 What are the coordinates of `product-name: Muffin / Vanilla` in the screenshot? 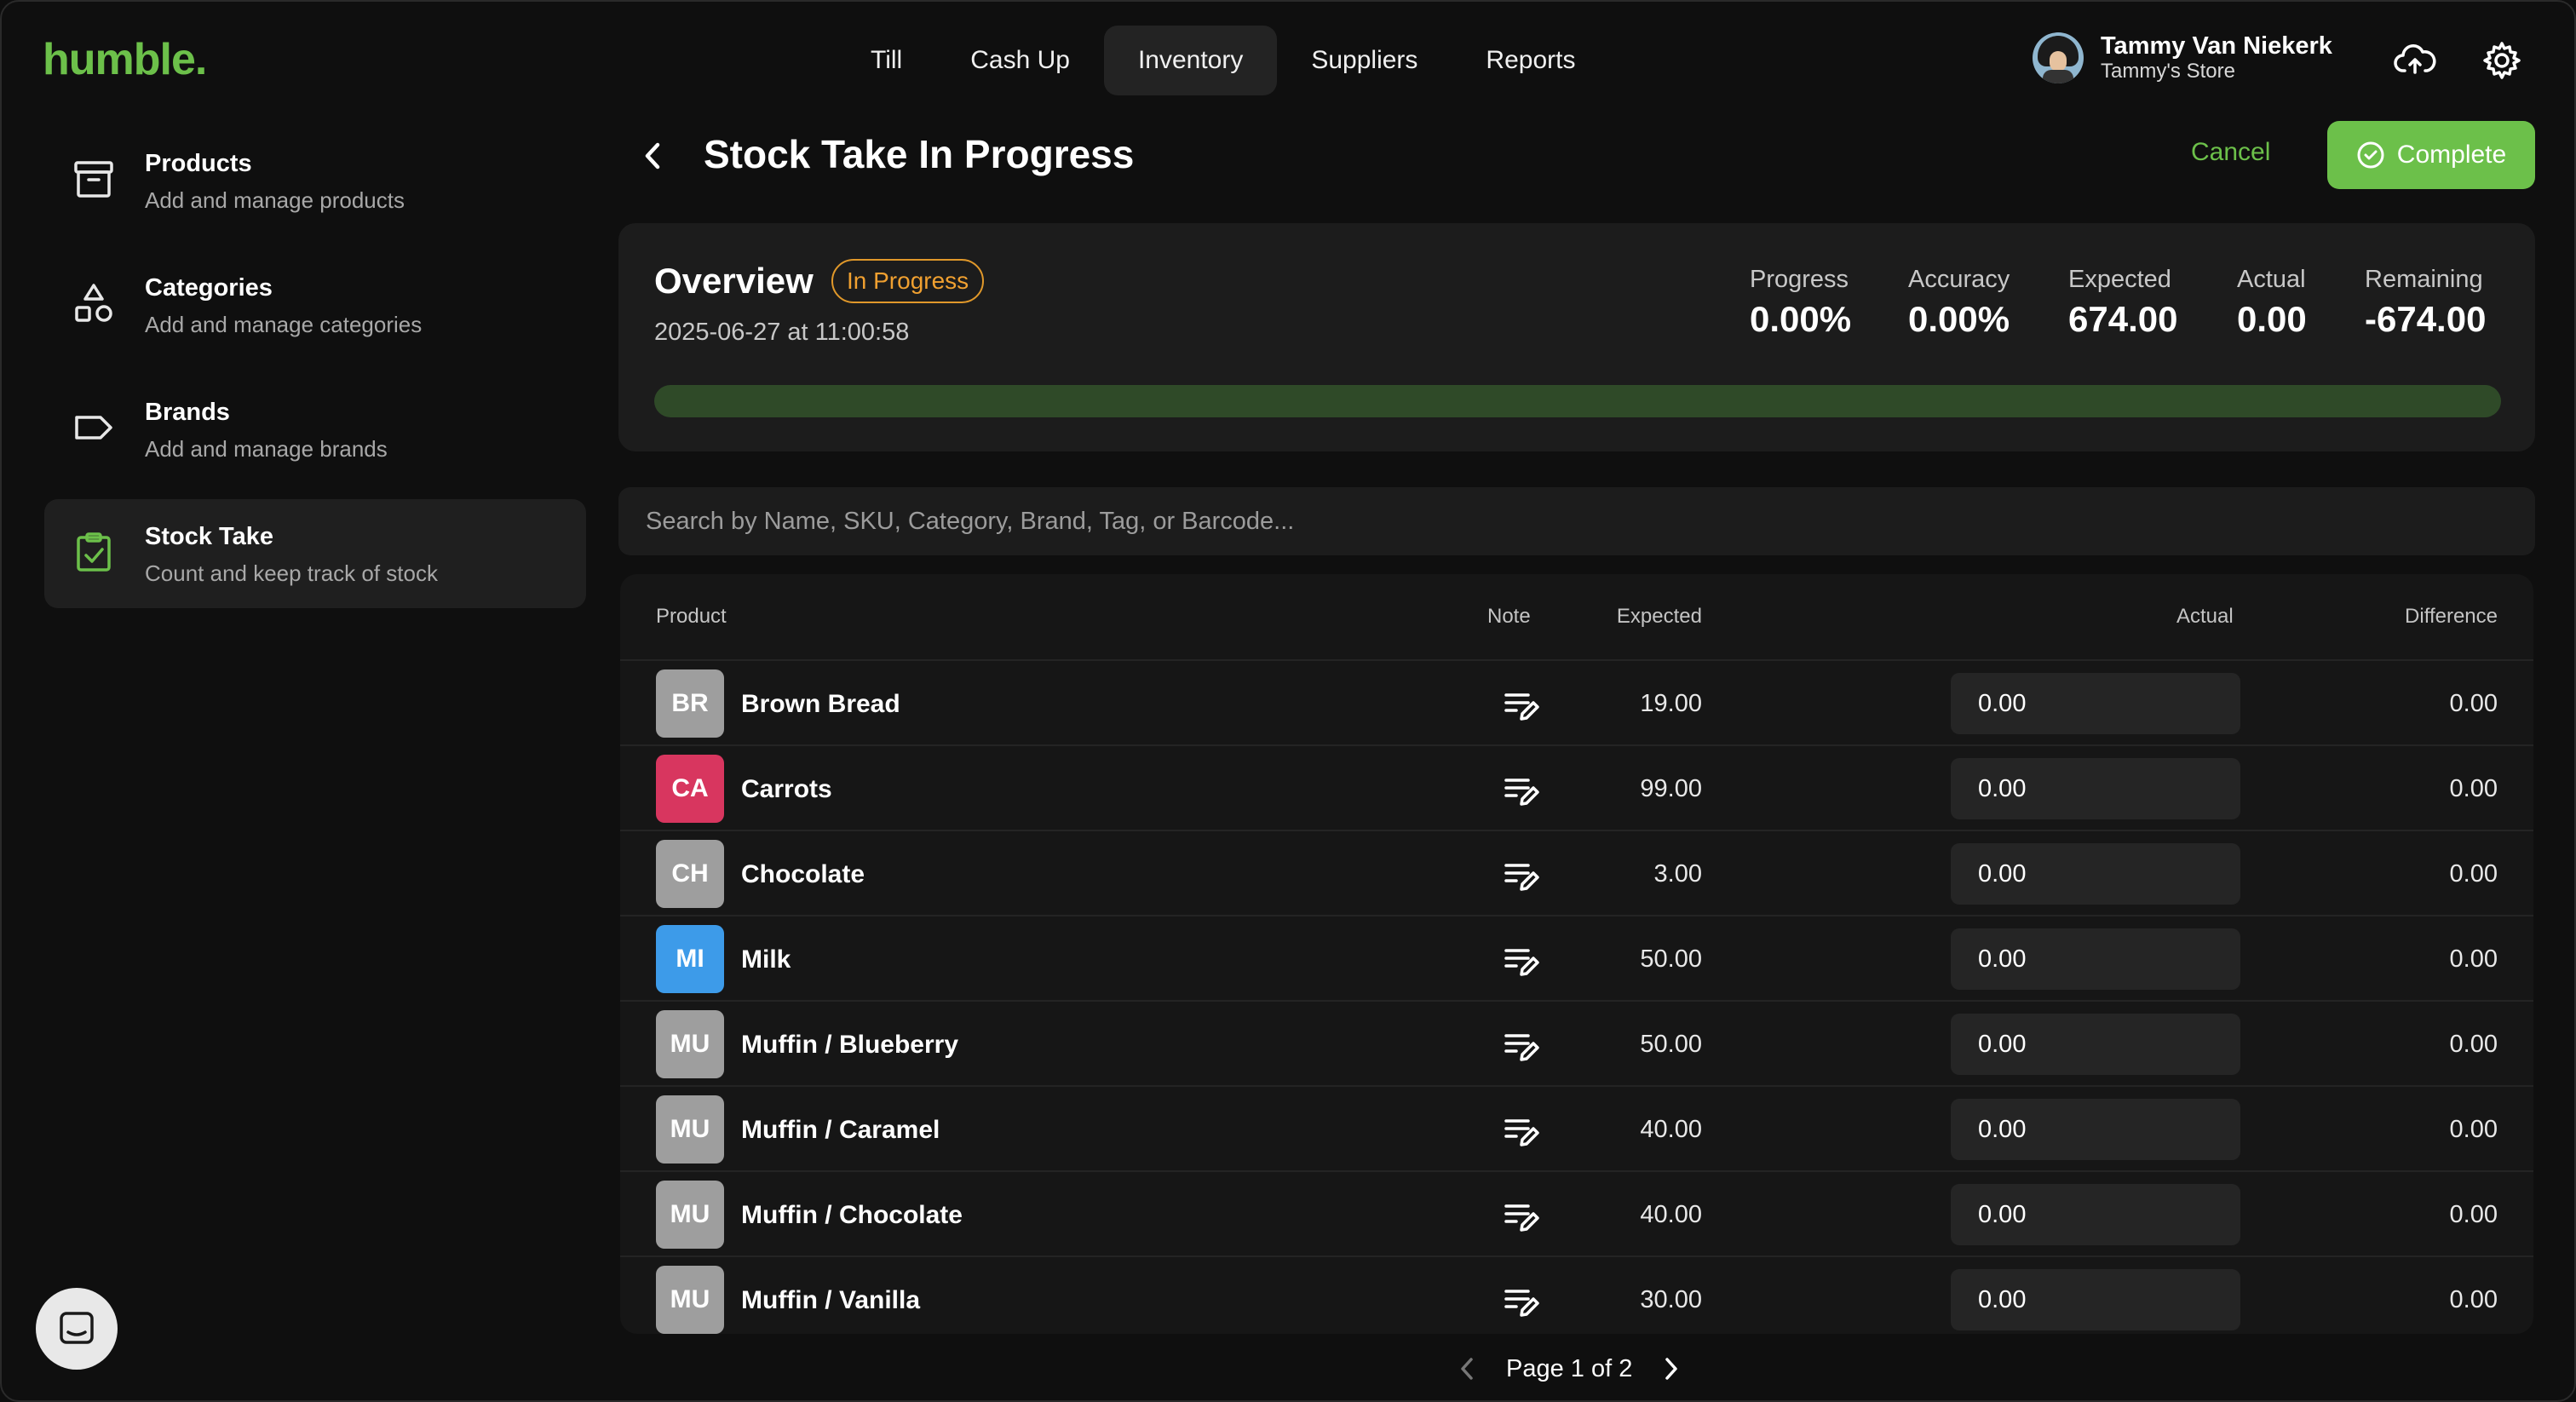 It's located at (831, 1300).